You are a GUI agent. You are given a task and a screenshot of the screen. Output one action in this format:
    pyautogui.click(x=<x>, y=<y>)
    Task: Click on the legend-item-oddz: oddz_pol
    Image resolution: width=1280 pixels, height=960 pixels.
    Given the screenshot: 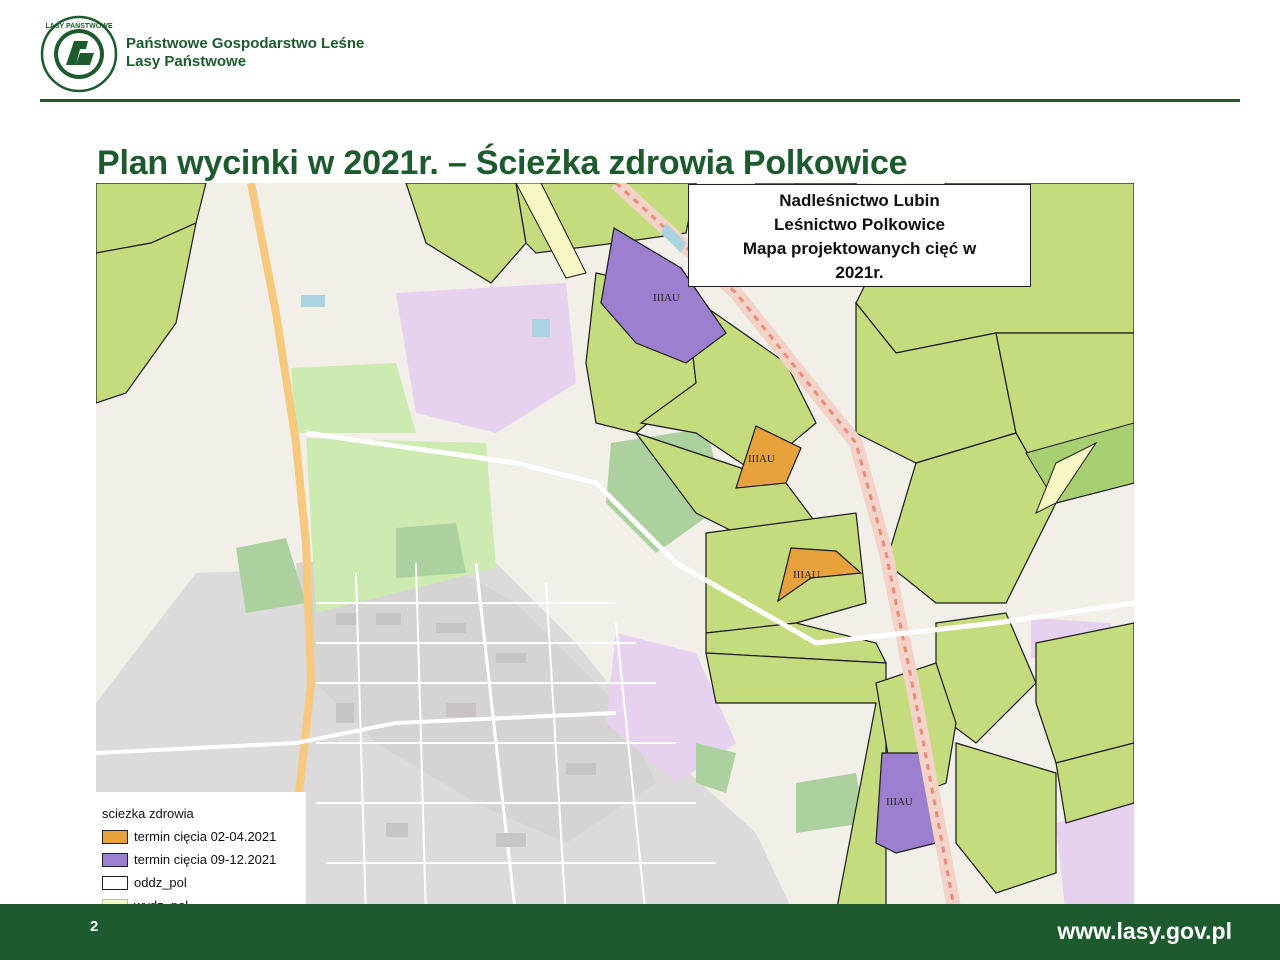 What is the action you would take?
    pyautogui.click(x=144, y=882)
    